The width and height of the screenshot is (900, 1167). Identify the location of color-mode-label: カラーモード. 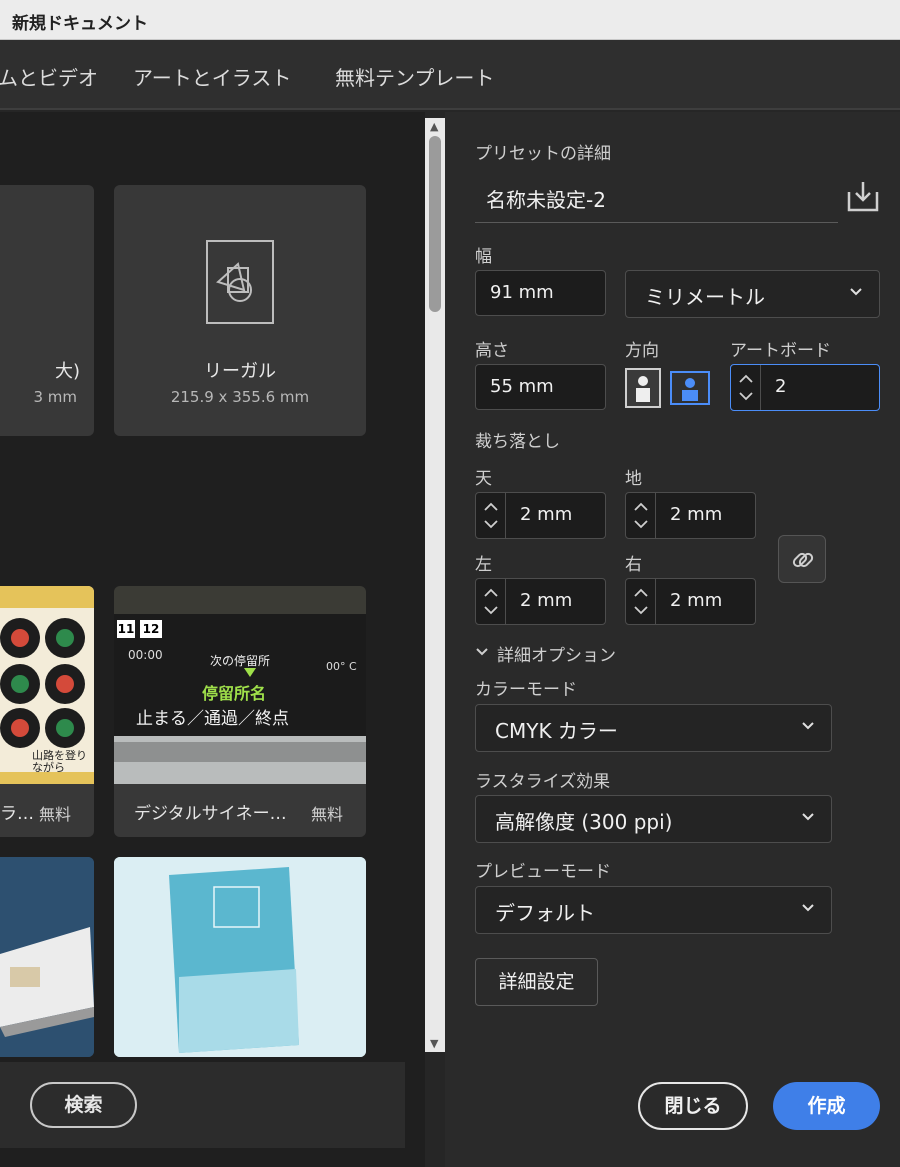
(526, 690).